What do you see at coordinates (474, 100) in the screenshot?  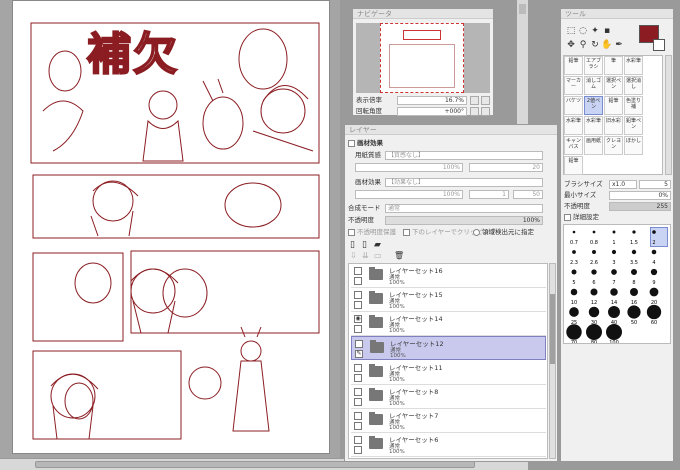 I see `zoom-in-button` at bounding box center [474, 100].